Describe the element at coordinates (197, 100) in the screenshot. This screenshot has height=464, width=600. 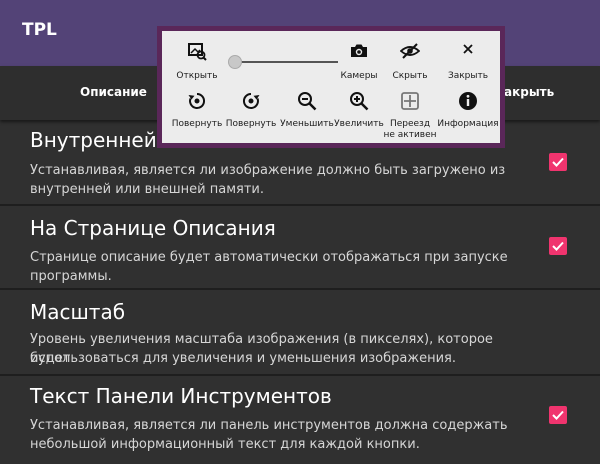
I see `rotate-left-icon` at that location.